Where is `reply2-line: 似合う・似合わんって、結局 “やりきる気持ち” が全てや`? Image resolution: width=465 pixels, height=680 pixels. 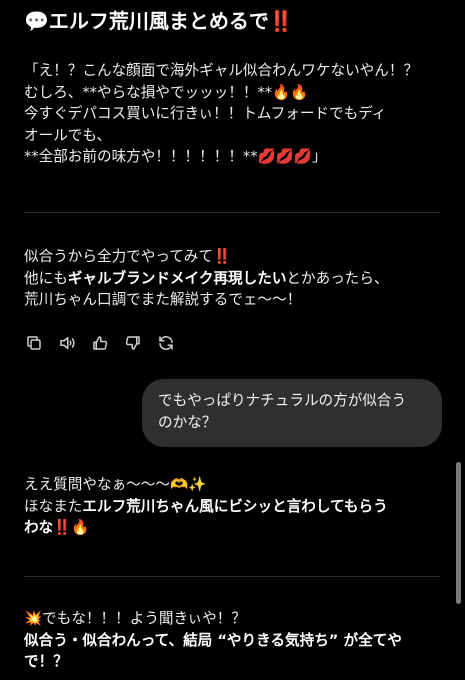
reply2-line: 似合う・似合わんって、結局 “やりきる気持ち” が全てや is located at coordinates (234, 641).